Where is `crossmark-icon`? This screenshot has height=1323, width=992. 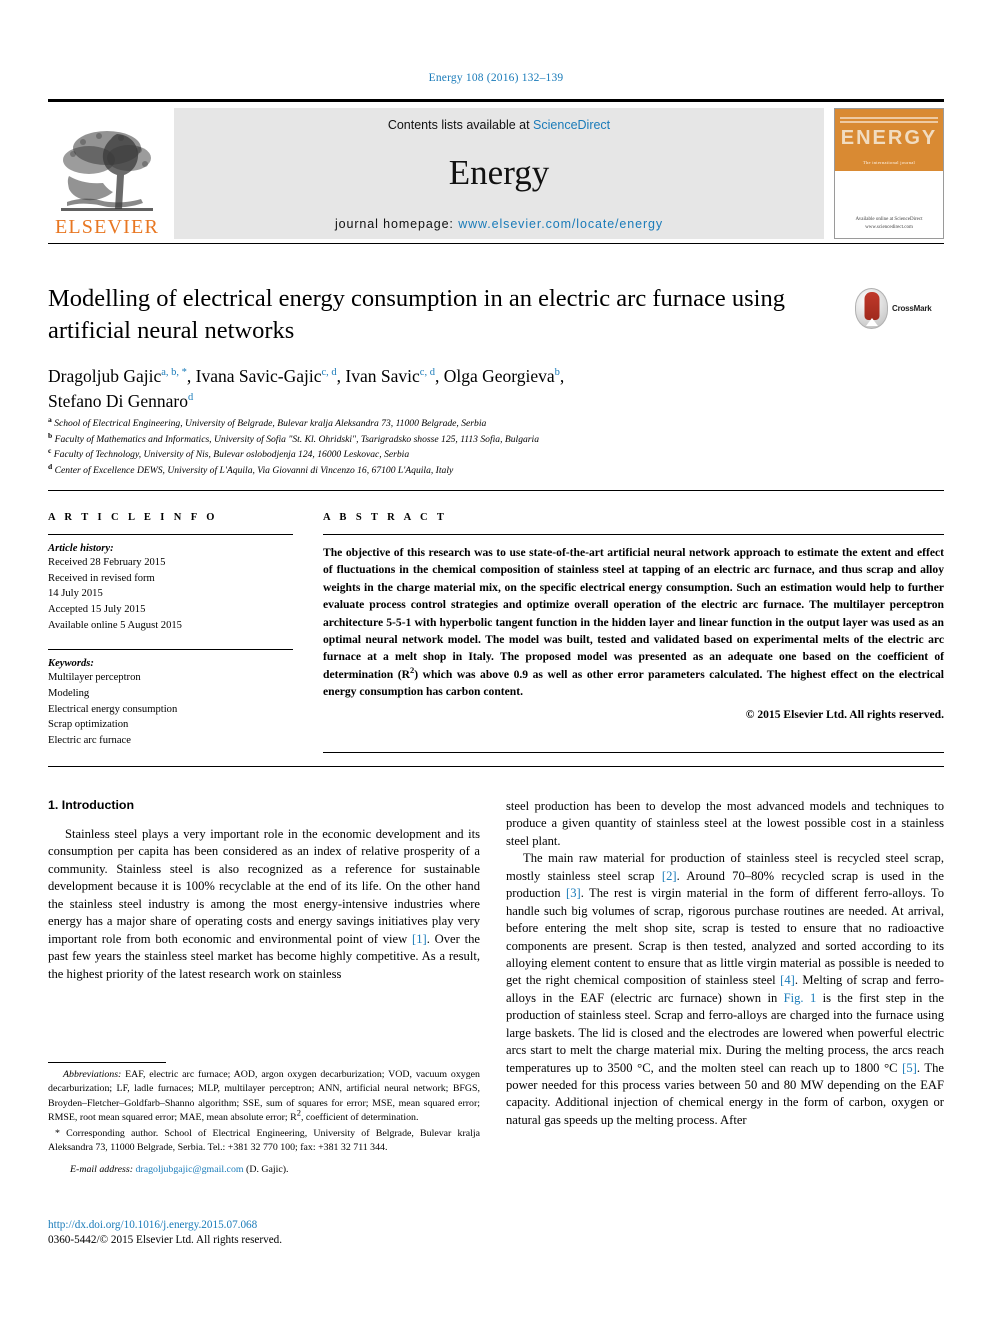
crossmark-icon is located at coordinates (871, 308).